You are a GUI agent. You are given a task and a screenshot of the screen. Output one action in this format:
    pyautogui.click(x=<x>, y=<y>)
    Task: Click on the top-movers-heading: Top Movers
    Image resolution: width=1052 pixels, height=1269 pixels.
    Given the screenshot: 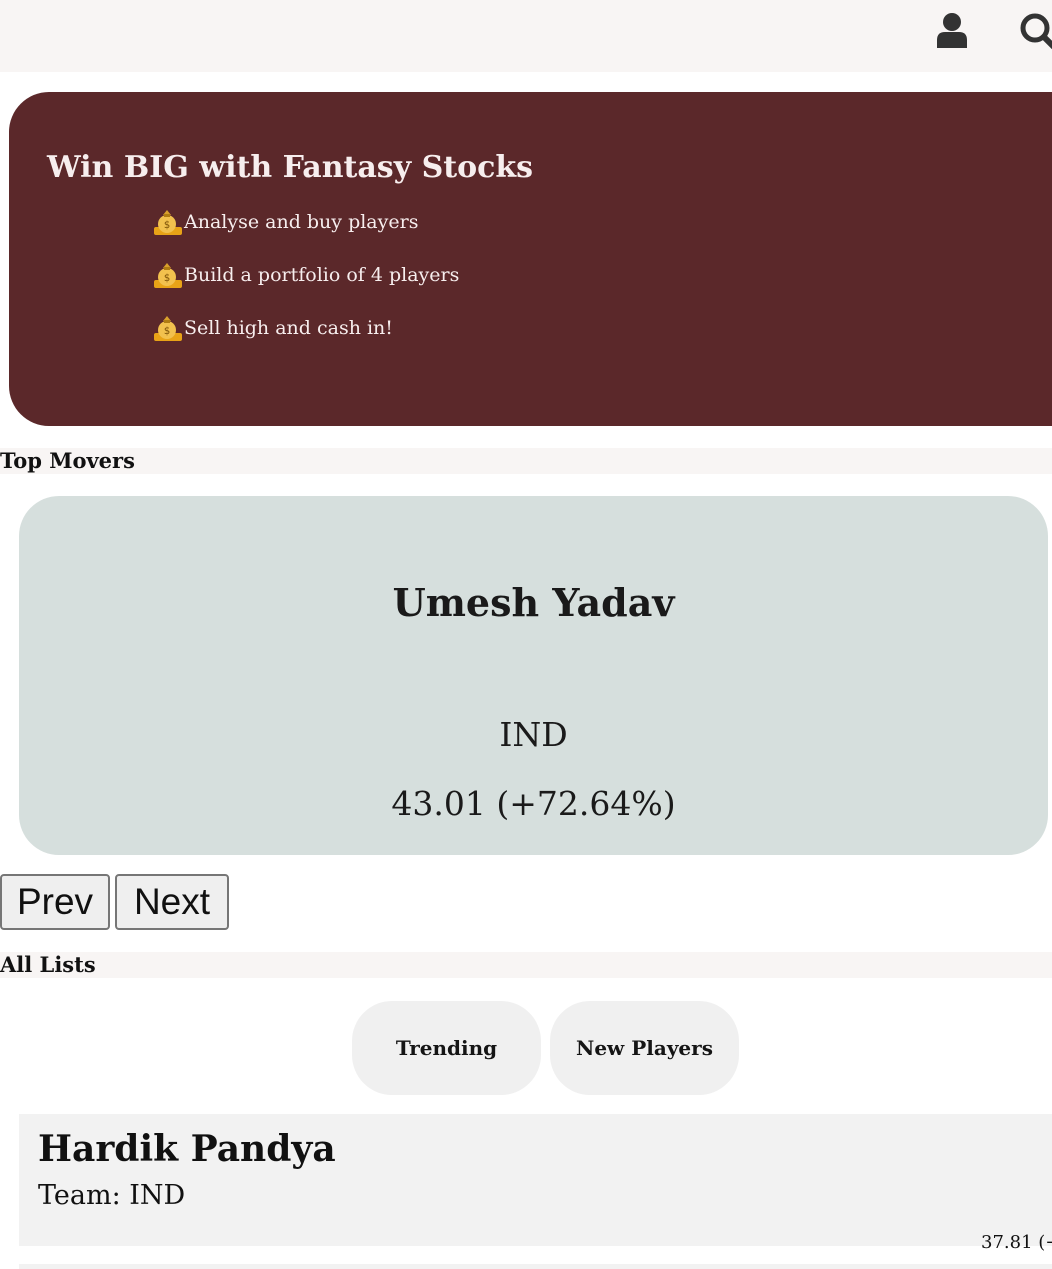 What is the action you would take?
    pyautogui.click(x=526, y=461)
    